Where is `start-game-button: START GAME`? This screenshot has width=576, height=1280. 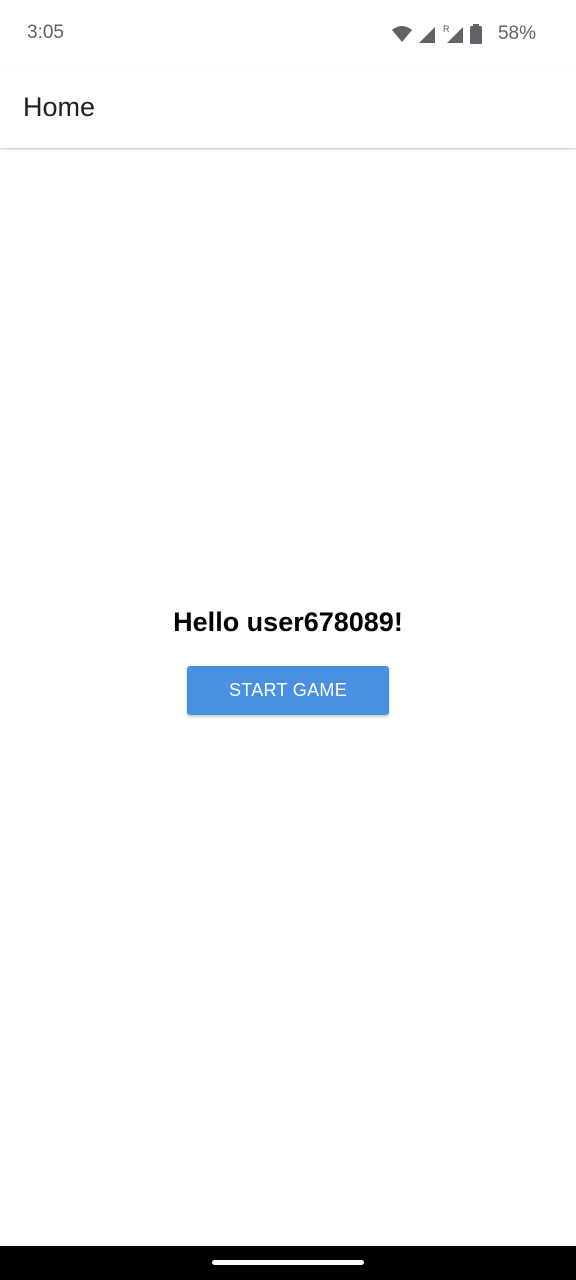
start-game-button: START GAME is located at coordinates (288, 690).